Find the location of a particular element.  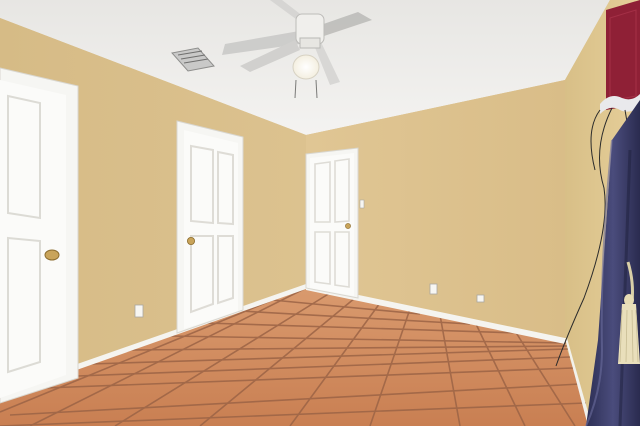

valance is located at coordinates (620, 57).